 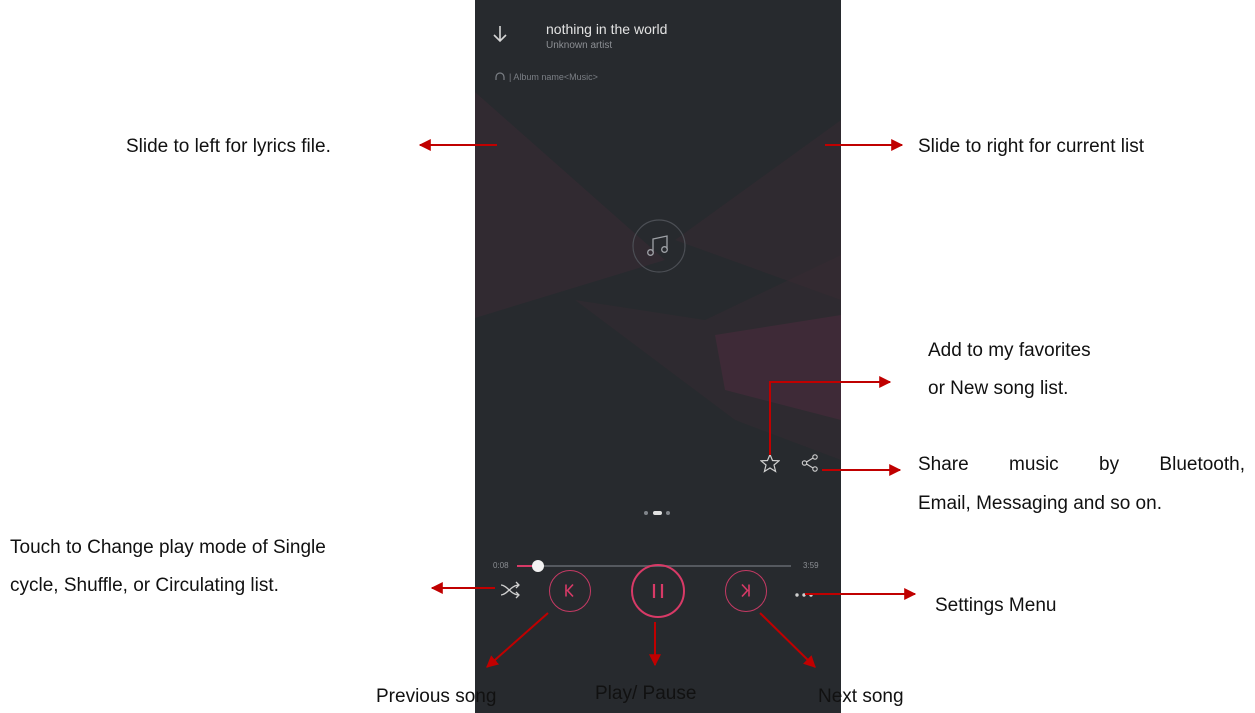 What do you see at coordinates (500, 77) in the screenshot?
I see `headphones-icon` at bounding box center [500, 77].